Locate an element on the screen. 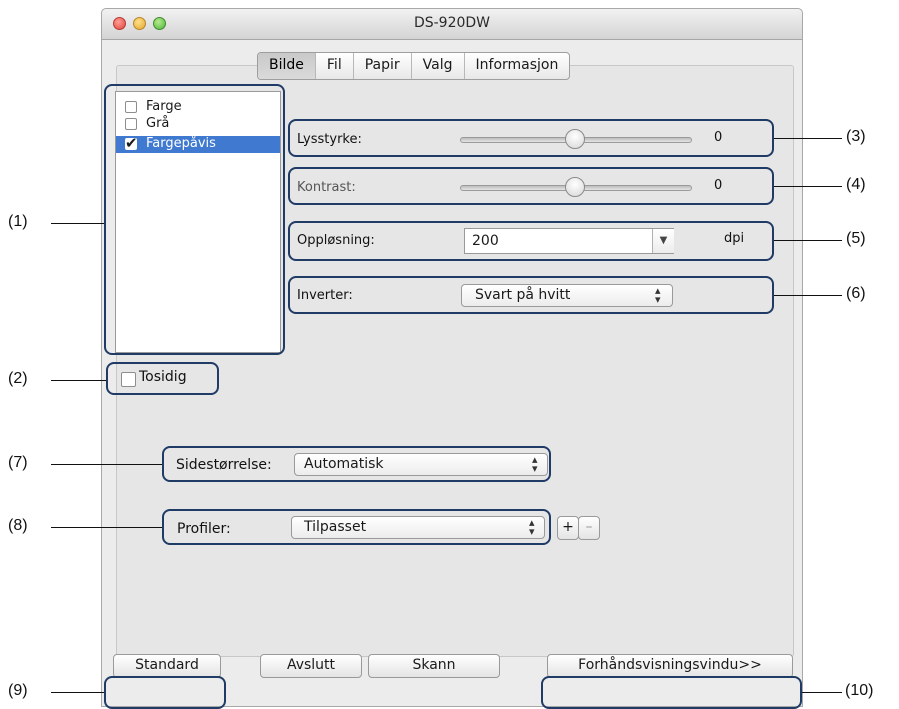  title-bar: DS-920DW is located at coordinates (452, 24).